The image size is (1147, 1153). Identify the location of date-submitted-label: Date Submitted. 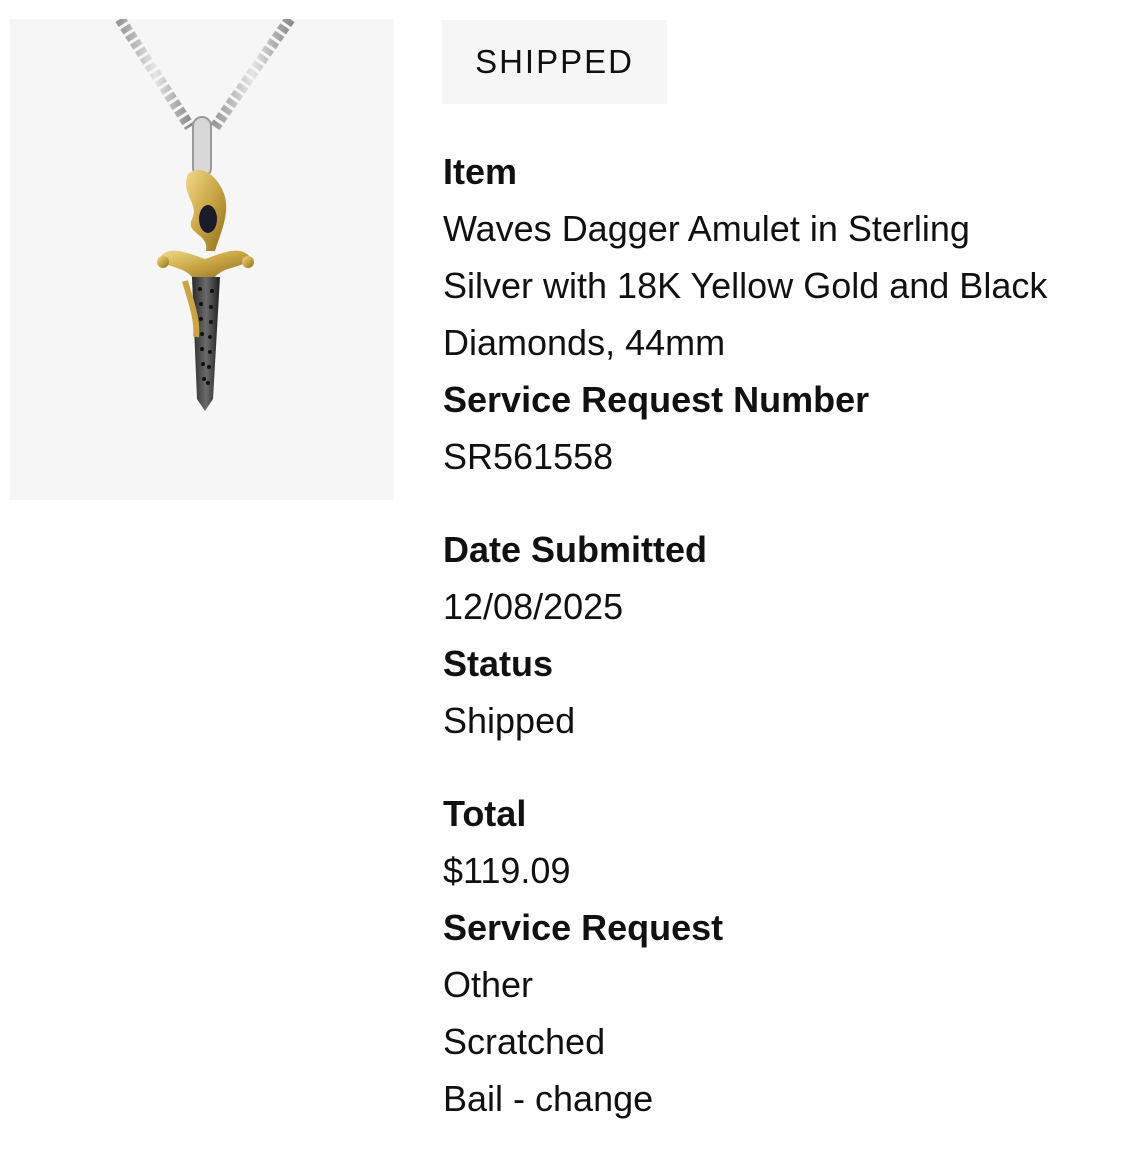
(575, 549).